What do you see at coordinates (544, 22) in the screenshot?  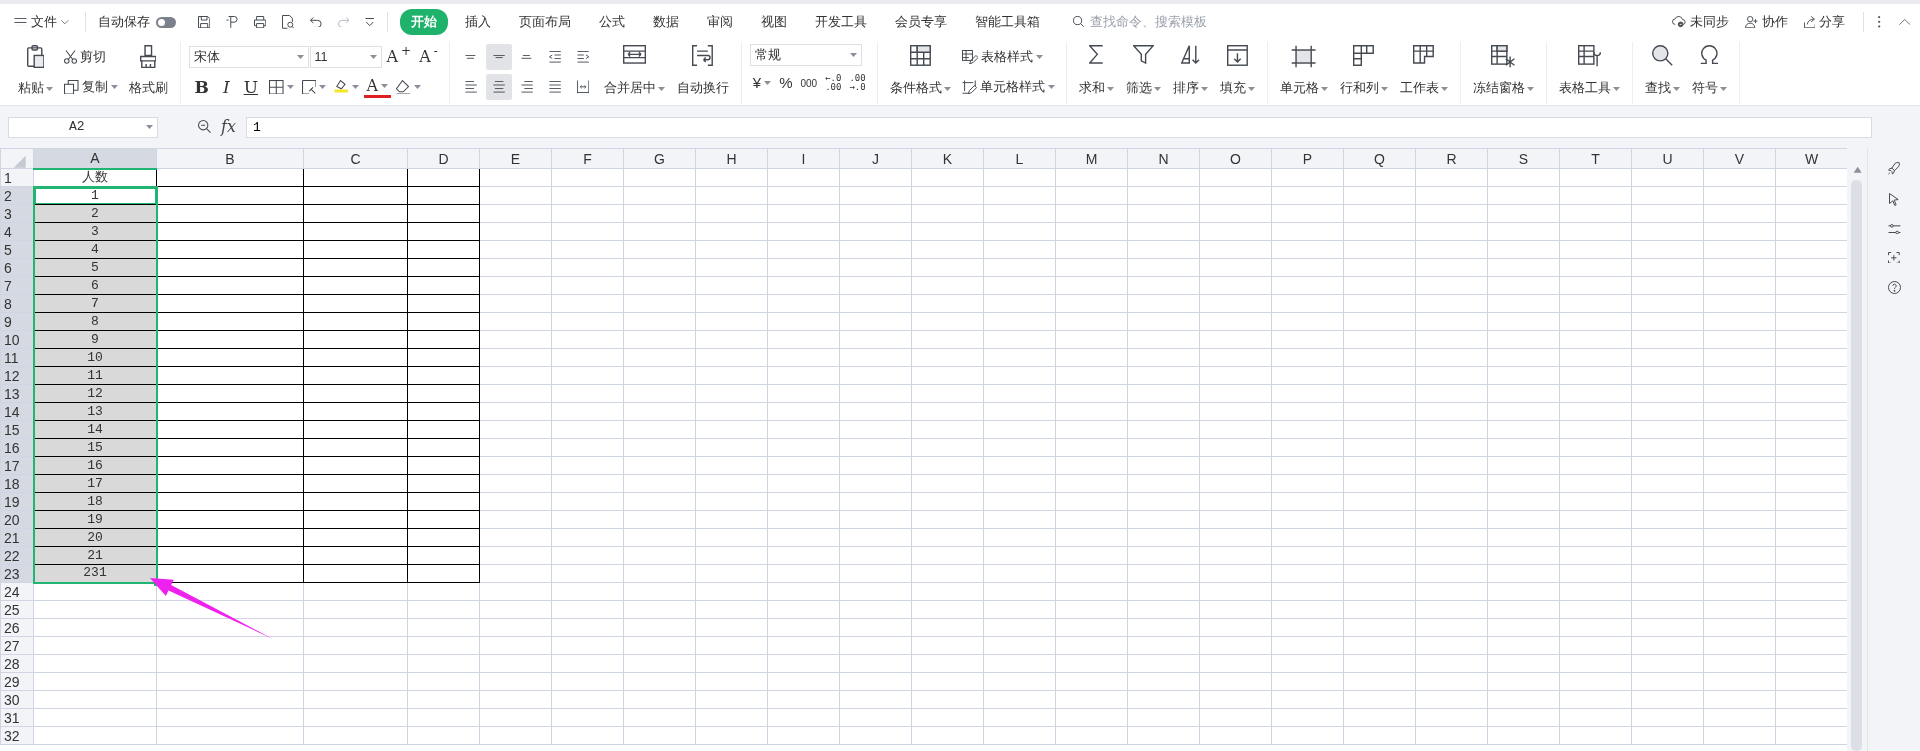 I see `ribbon-tab: 页面布局` at bounding box center [544, 22].